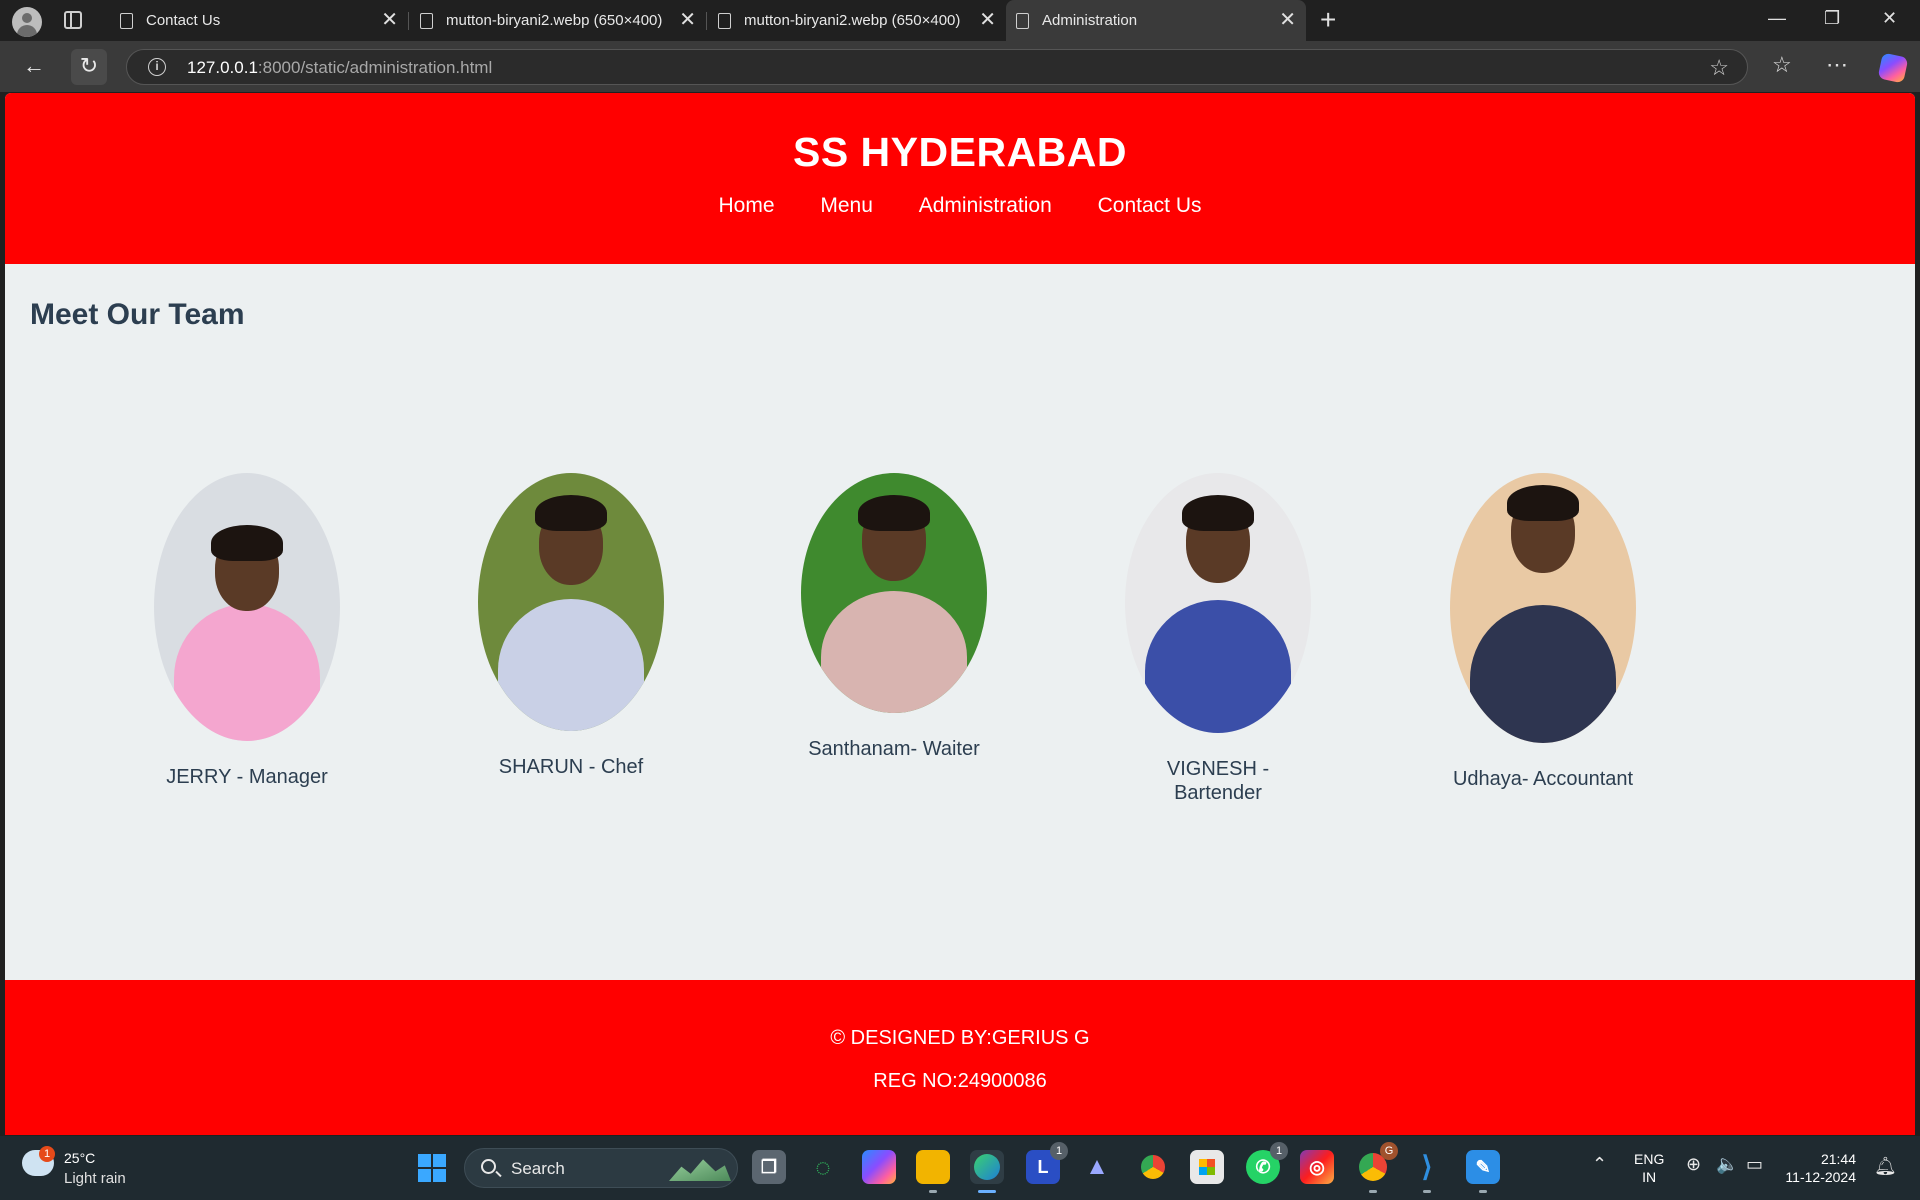  What do you see at coordinates (1047, 1163) in the screenshot?
I see `l-app-icon: L1` at bounding box center [1047, 1163].